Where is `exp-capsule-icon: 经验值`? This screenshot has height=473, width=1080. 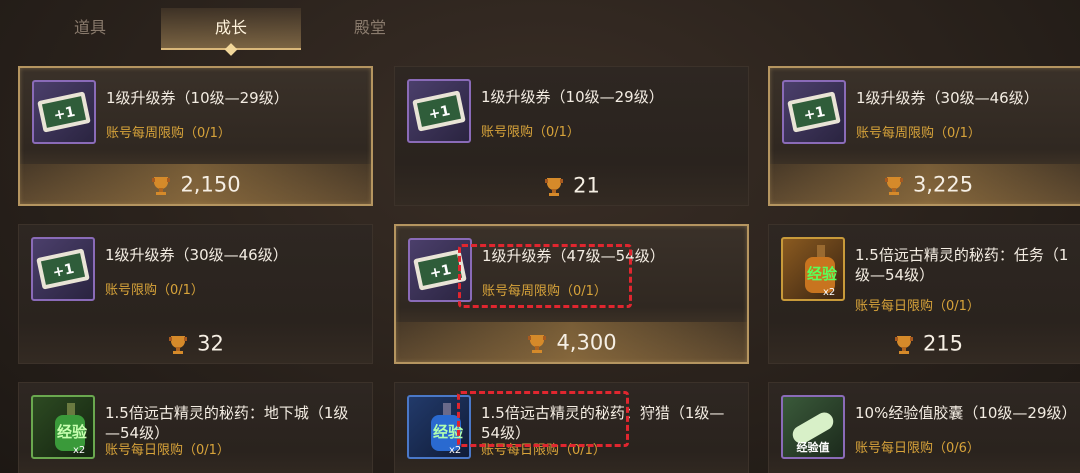
exp-capsule-icon: 经验值 is located at coordinates (813, 427).